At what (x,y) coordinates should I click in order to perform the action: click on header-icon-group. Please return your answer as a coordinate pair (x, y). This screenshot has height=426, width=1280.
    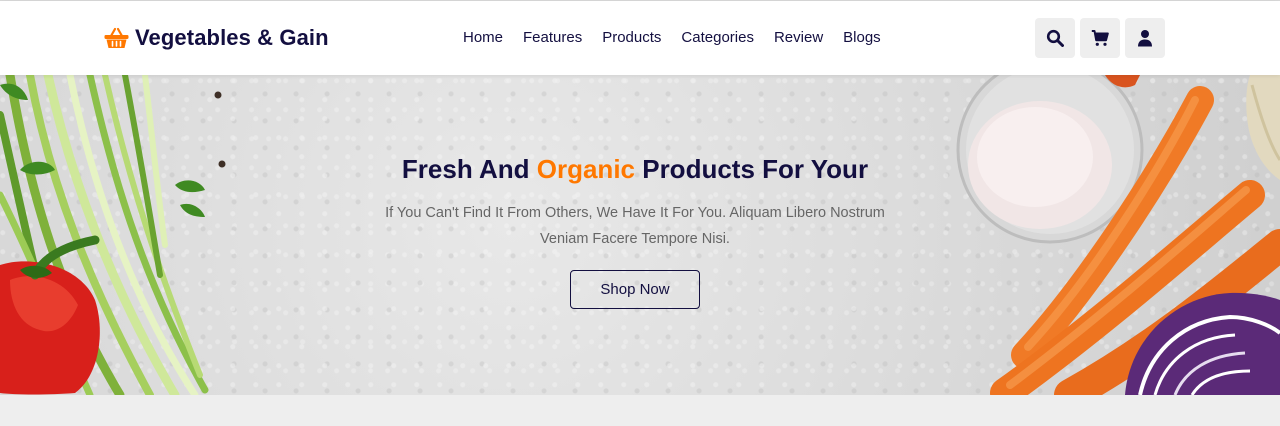
    Looking at the image, I should click on (1100, 38).